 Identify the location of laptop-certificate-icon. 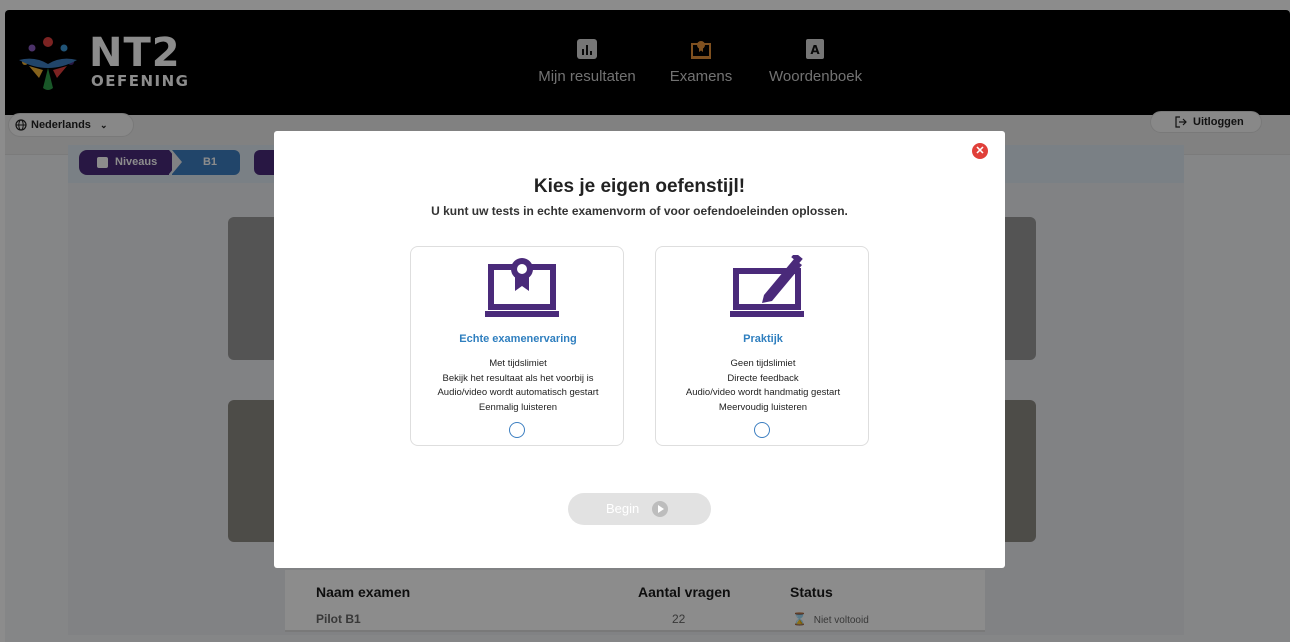
(522, 287).